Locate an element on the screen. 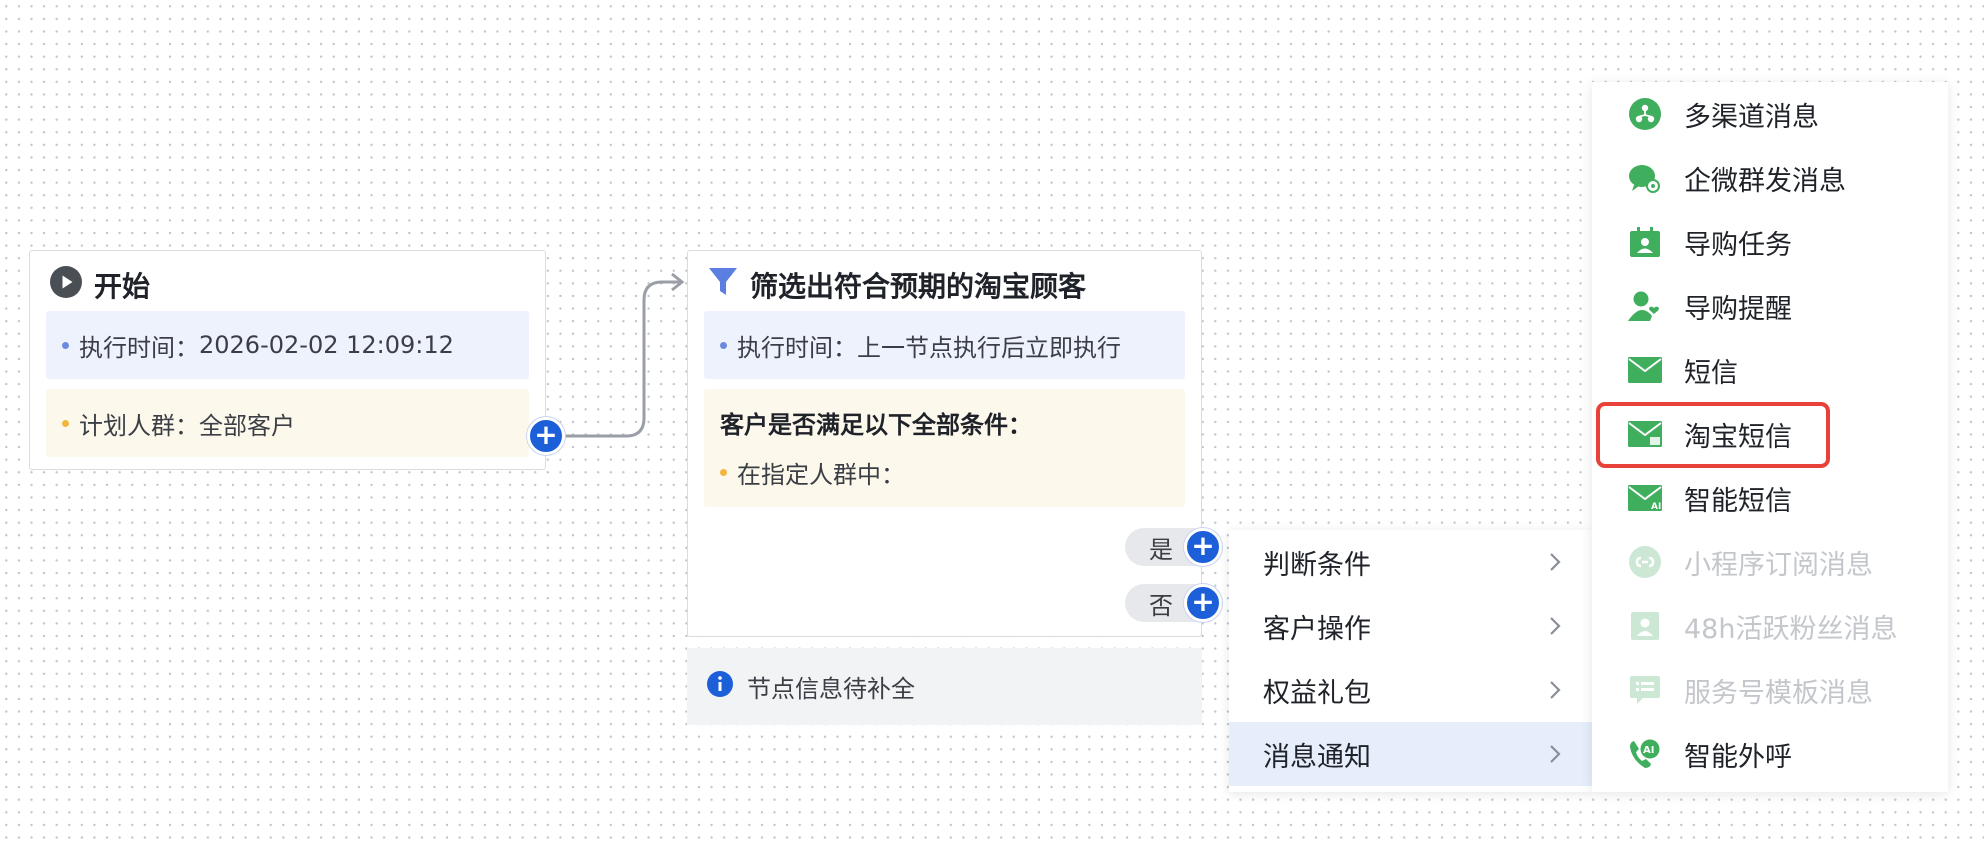  menu-item-customer-action: 客户操作 is located at coordinates (1410, 626).